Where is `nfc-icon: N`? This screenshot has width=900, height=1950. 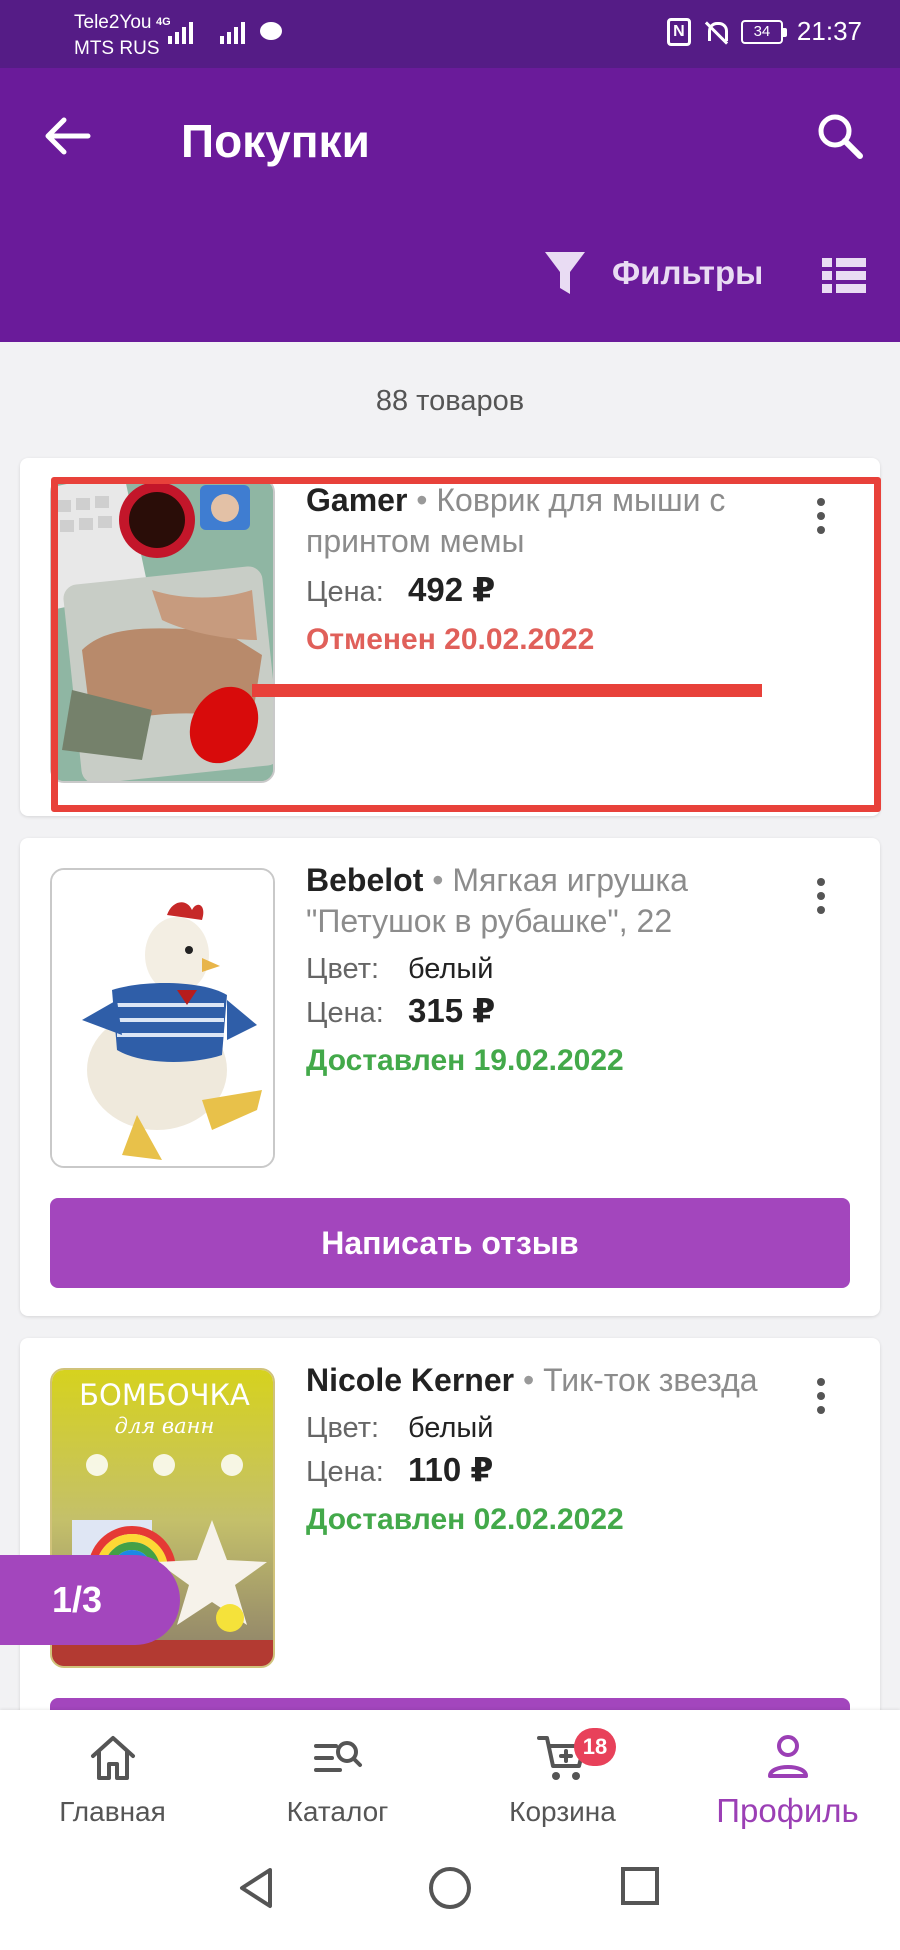
nfc-icon: N is located at coordinates (678, 31).